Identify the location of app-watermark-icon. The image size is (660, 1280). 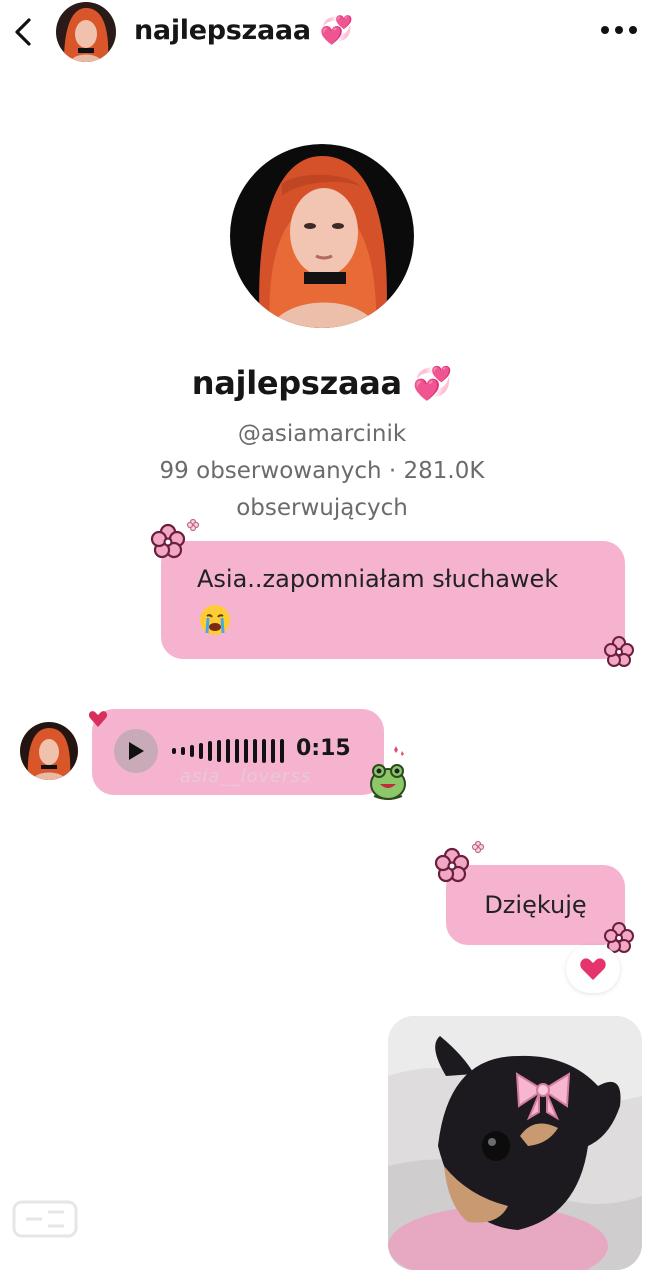
(45, 1219).